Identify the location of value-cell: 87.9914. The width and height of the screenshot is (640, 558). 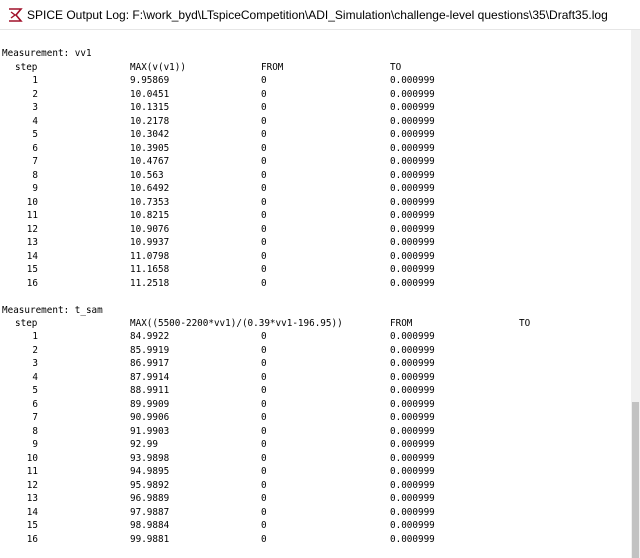
(150, 377).